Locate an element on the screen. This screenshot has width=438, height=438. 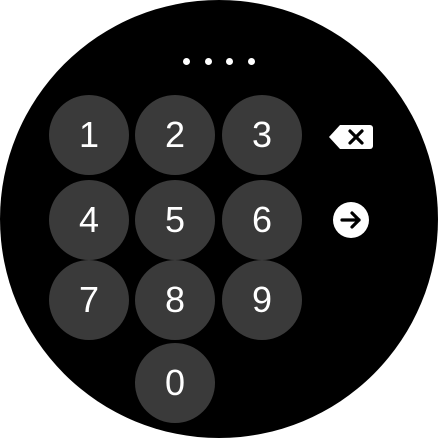
key-label: 8 is located at coordinates (175, 299).